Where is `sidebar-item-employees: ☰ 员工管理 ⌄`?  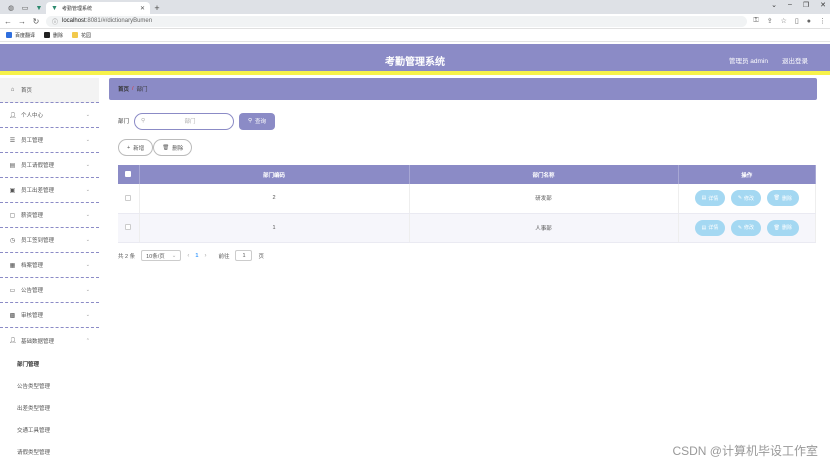
sidebar-item-employees: ☰ 员工管理 ⌄ is located at coordinates (49, 140).